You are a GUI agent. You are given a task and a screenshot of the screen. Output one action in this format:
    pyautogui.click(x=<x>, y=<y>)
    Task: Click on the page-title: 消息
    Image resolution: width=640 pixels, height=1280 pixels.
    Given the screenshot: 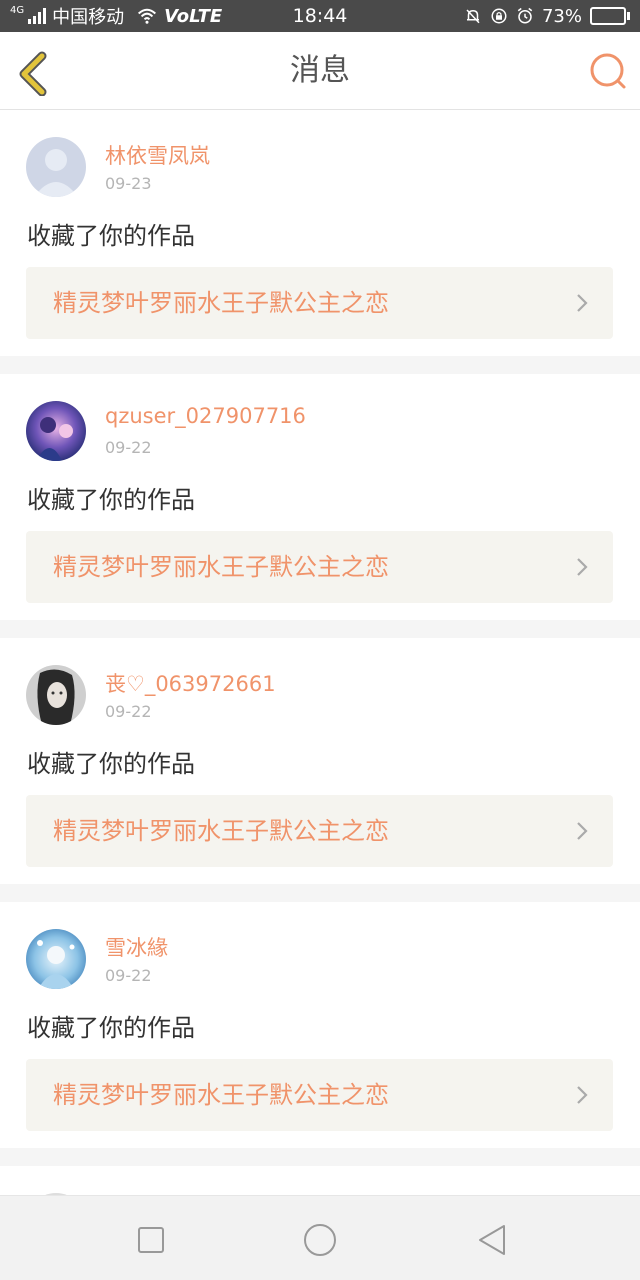 What is the action you would take?
    pyautogui.click(x=320, y=70)
    